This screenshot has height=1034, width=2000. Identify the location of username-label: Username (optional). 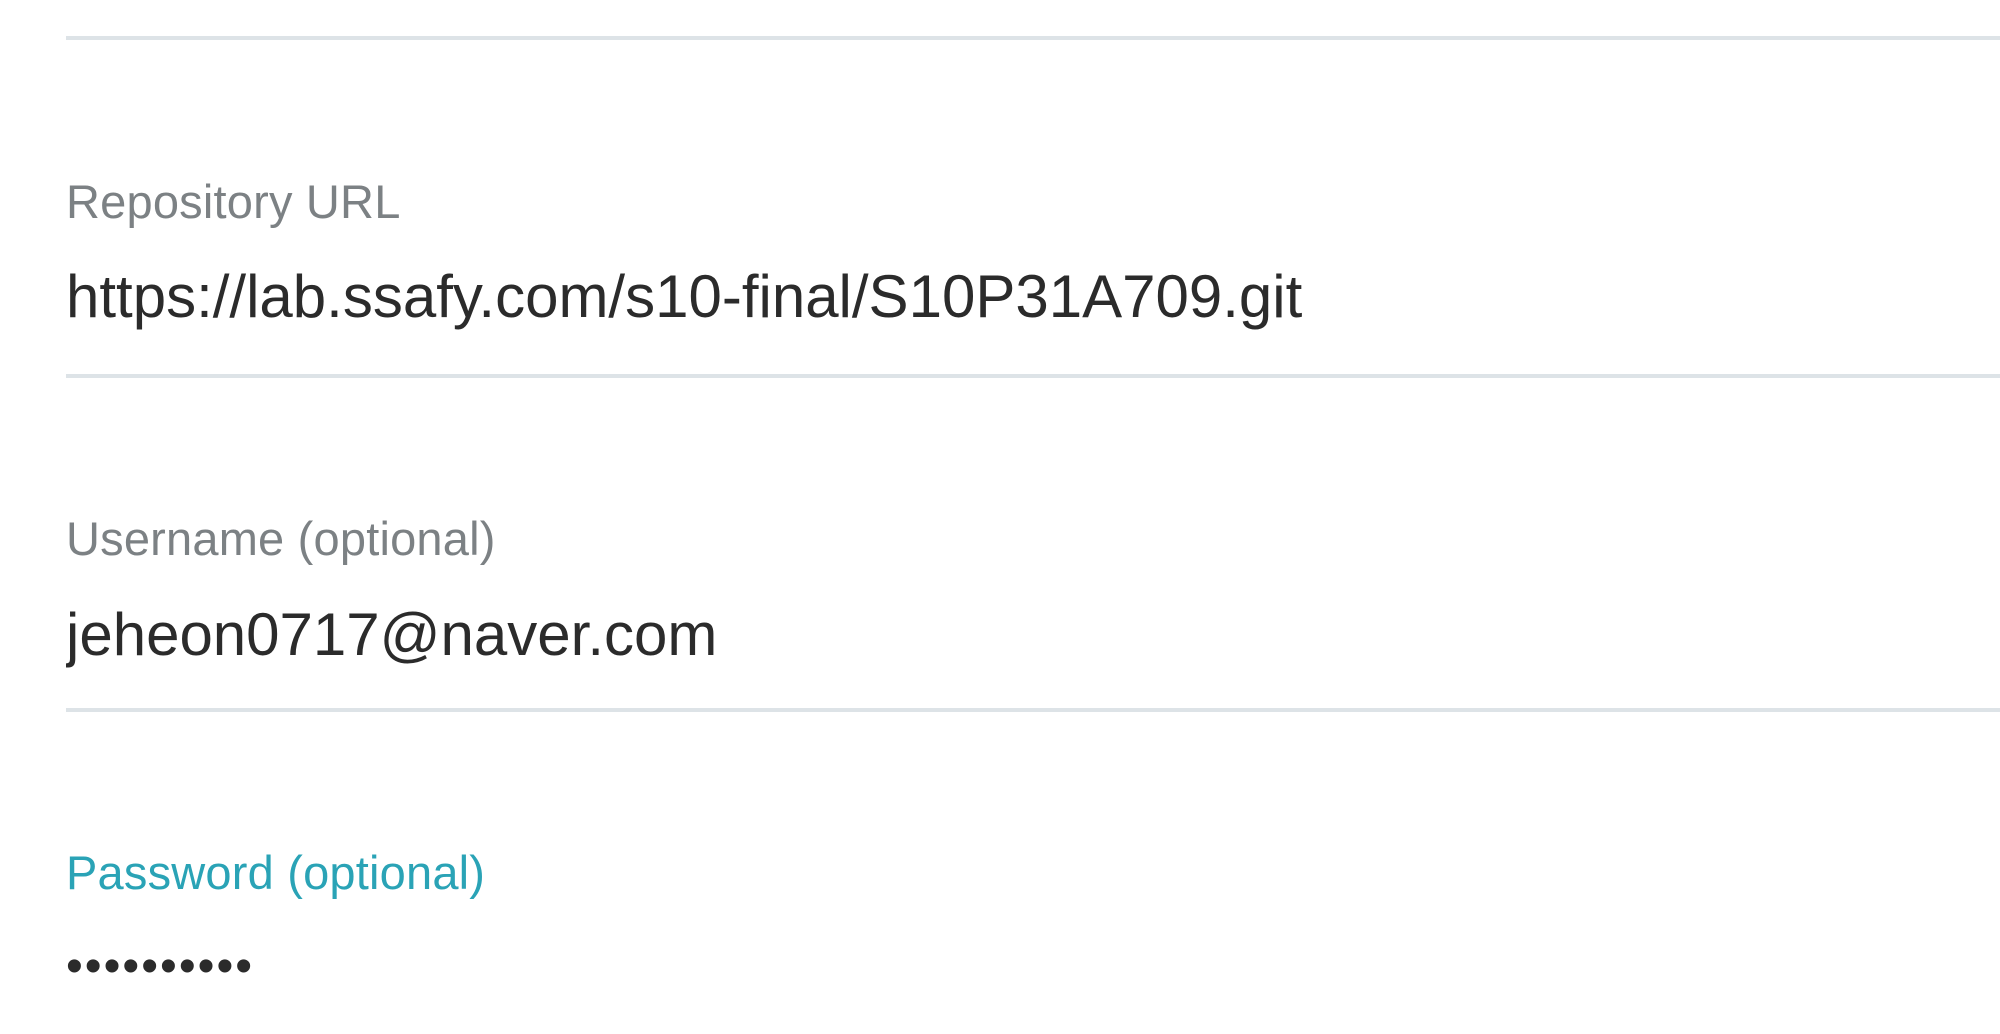
(281, 538).